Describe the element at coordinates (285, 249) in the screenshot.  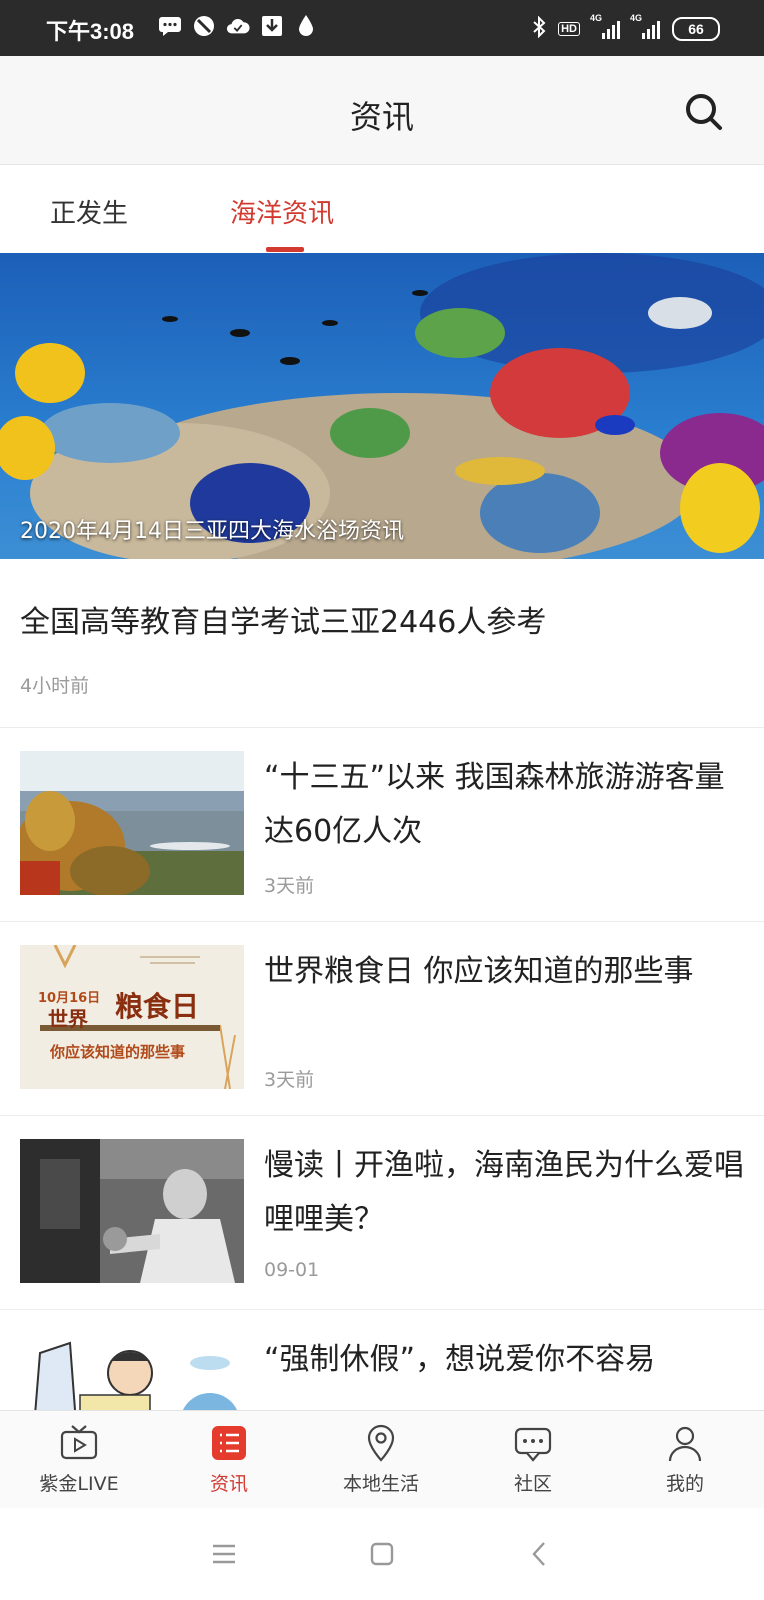
I see `active-tab-indicator` at that location.